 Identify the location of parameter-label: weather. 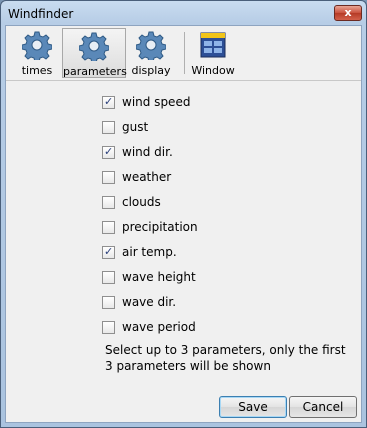
(147, 177).